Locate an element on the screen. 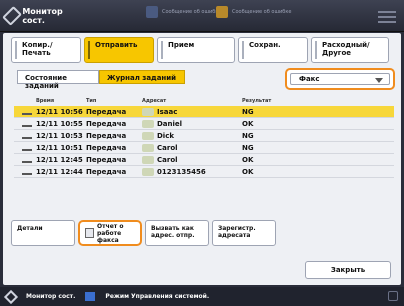 This screenshot has height=306, width=404. filter-dropdown: Факс is located at coordinates (340, 79).